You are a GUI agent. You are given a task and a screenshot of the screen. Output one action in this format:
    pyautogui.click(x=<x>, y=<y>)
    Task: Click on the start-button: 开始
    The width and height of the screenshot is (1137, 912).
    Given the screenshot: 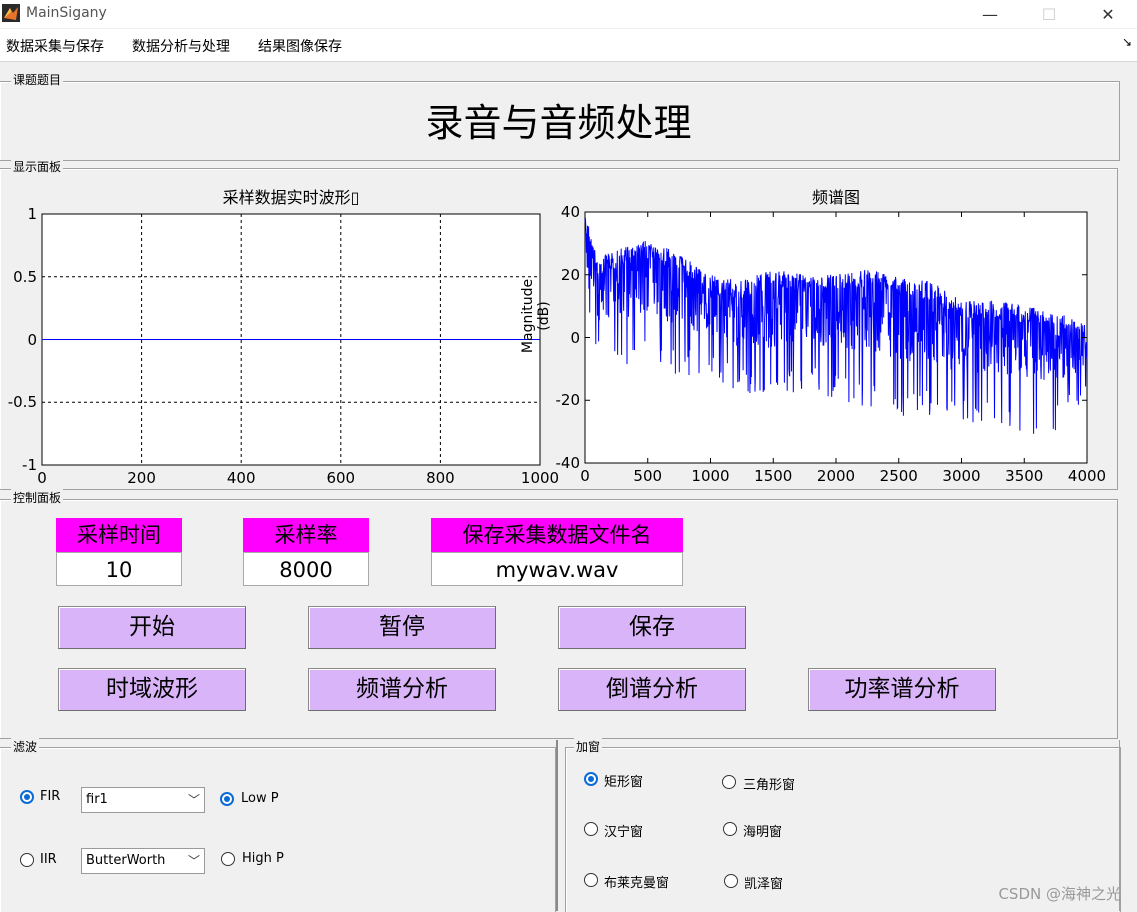 What is the action you would take?
    pyautogui.click(x=152, y=627)
    